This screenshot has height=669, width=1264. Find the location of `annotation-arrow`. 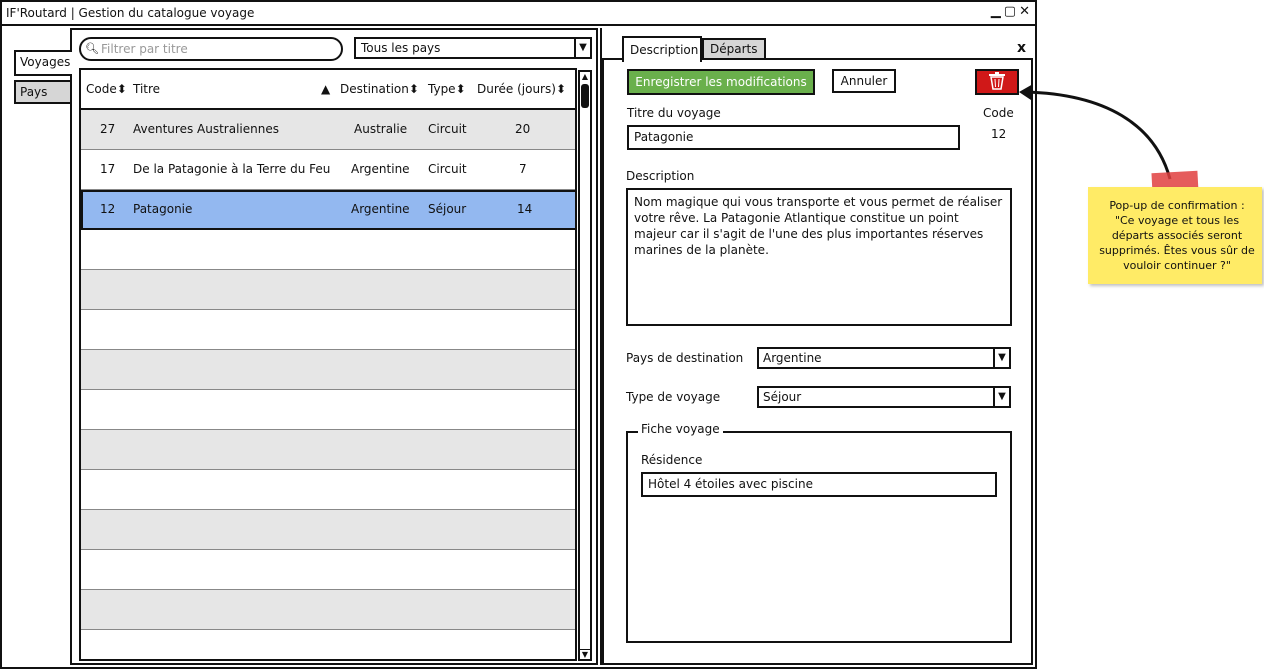

annotation-arrow is located at coordinates (1095, 132).